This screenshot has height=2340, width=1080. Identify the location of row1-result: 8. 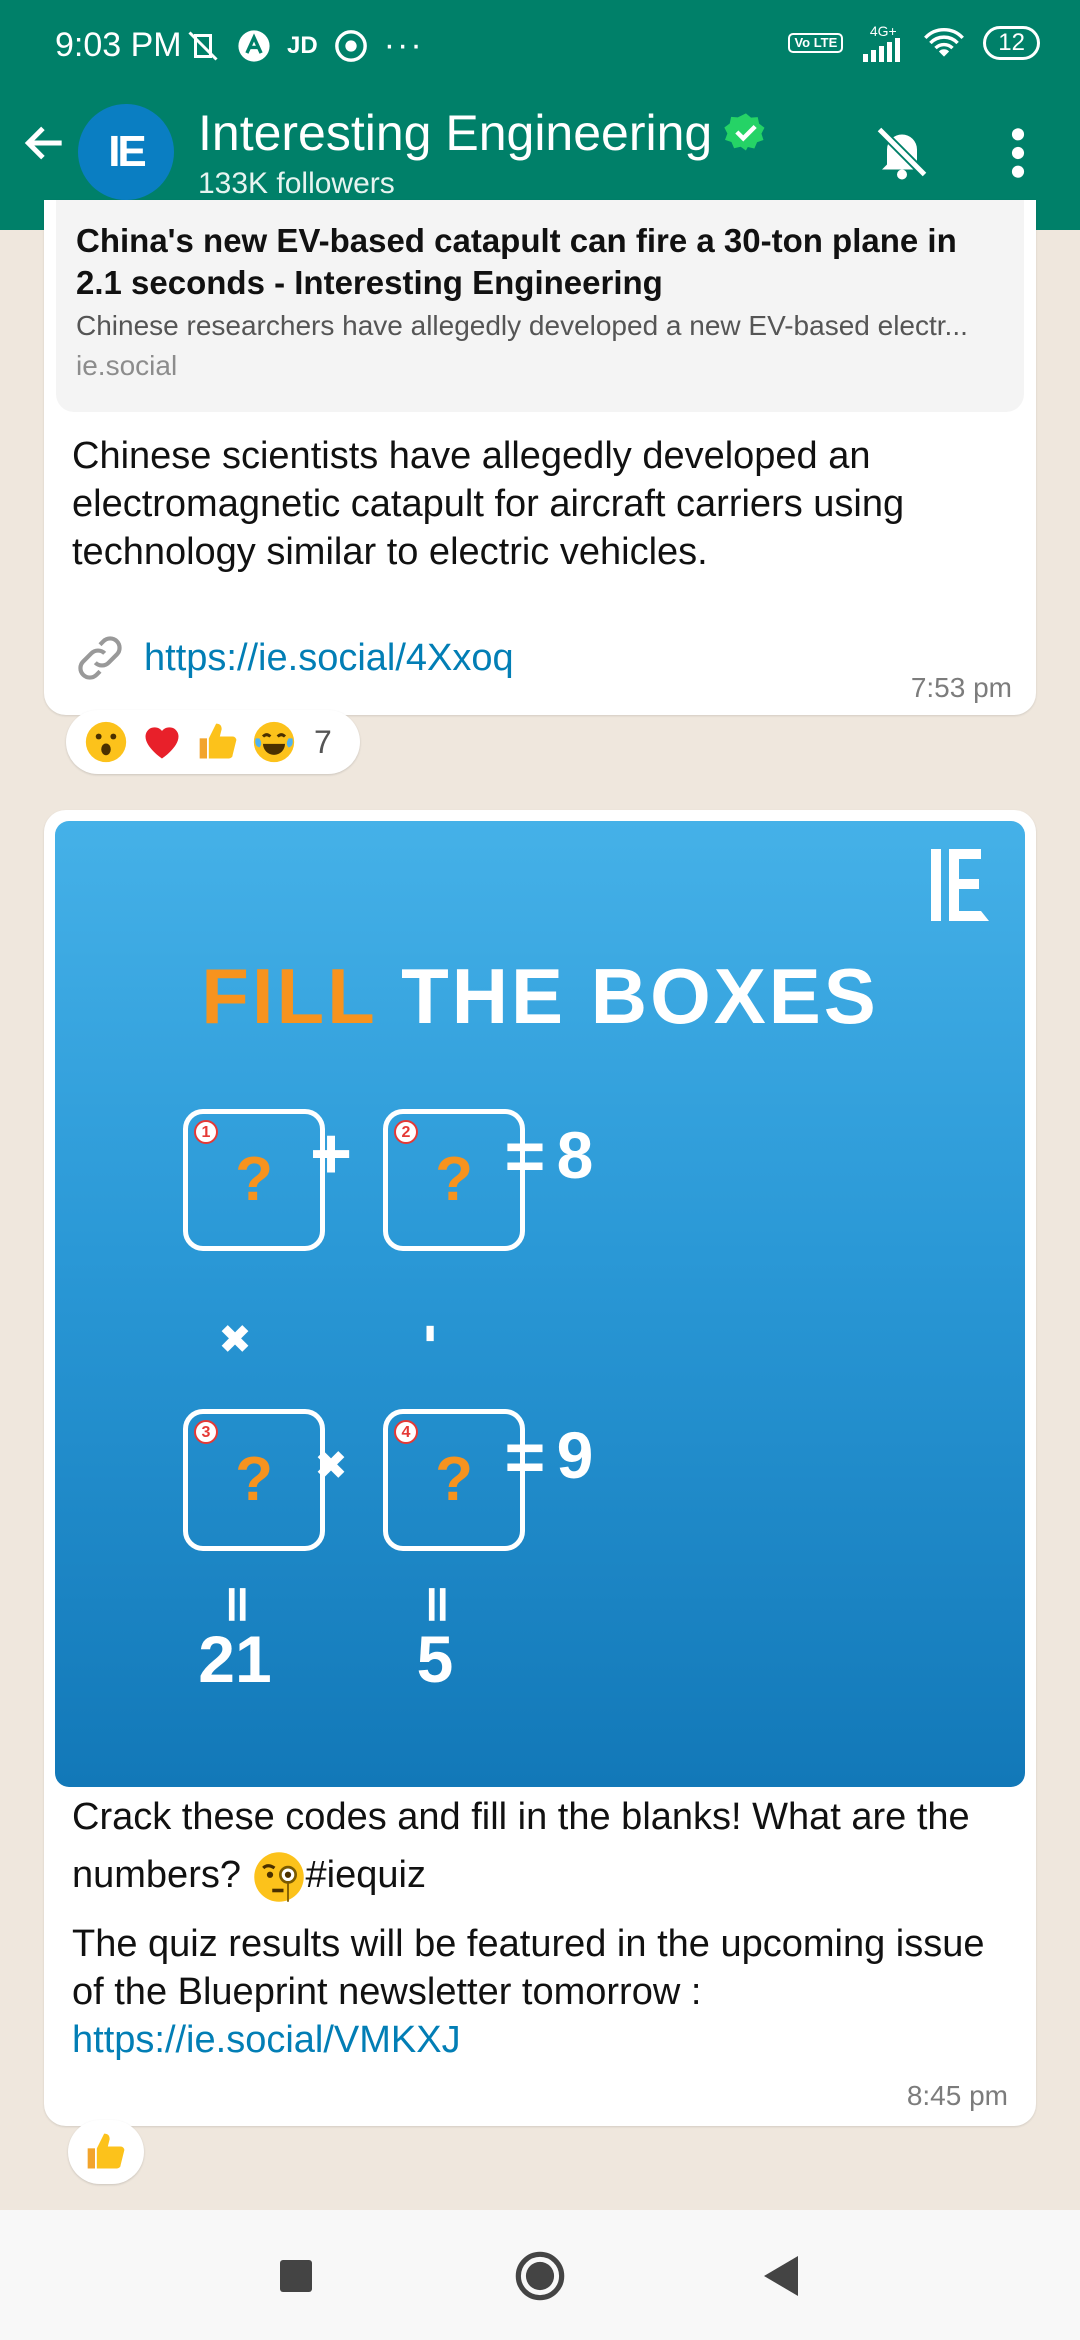
(575, 1155).